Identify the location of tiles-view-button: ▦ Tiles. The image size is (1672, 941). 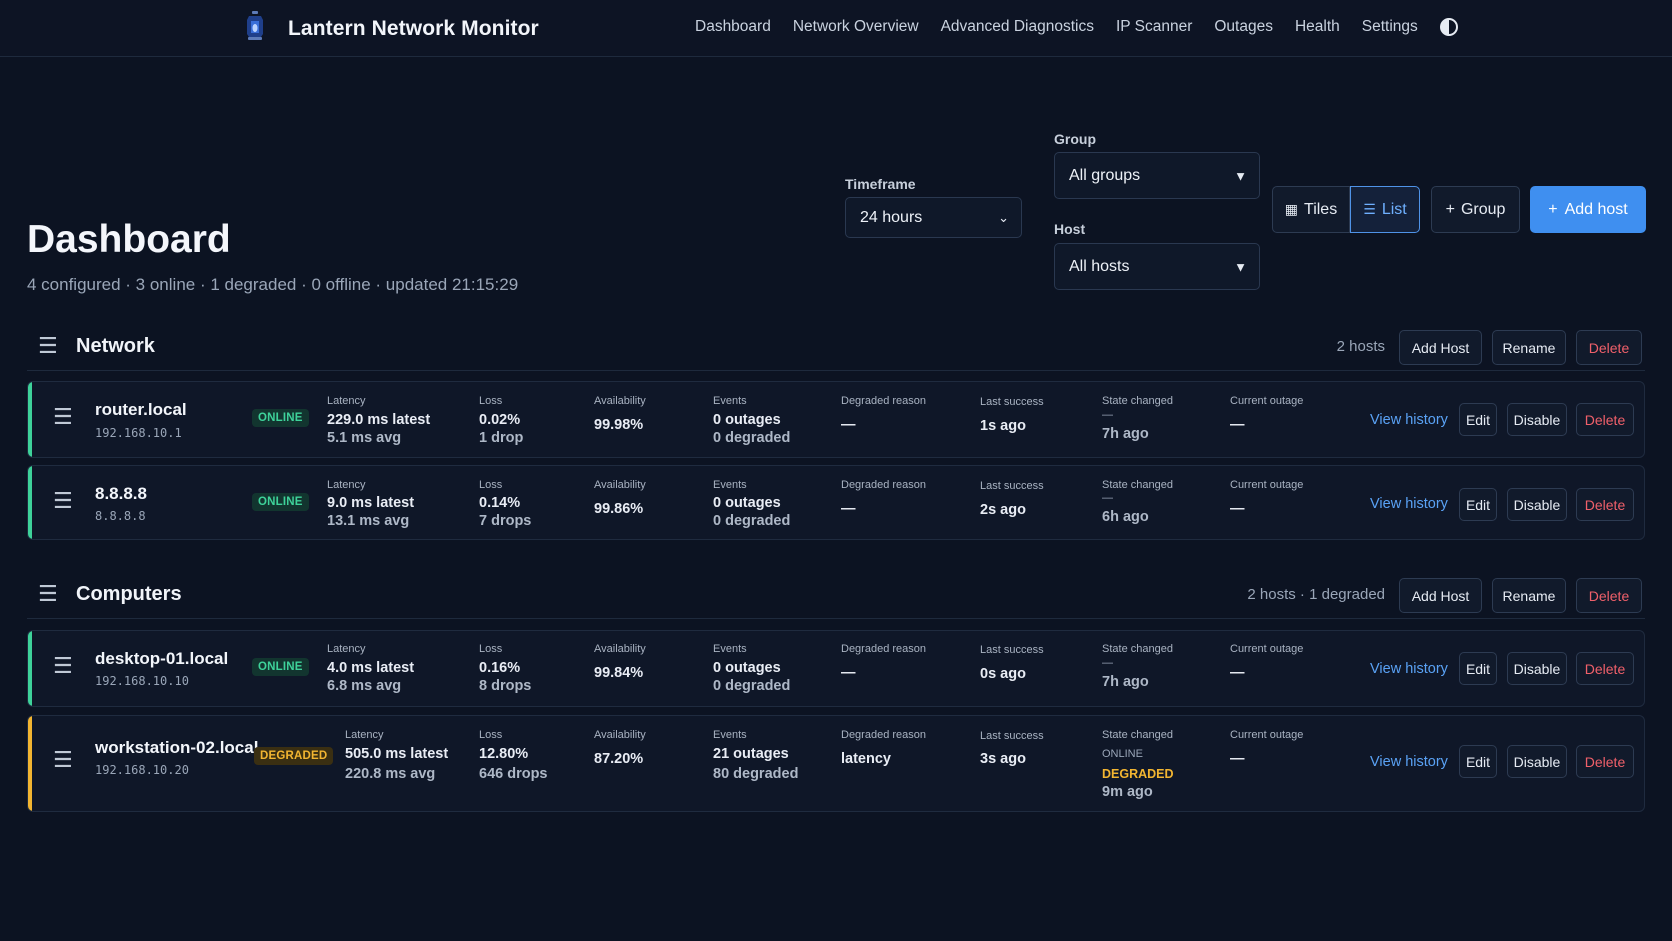
(1311, 209).